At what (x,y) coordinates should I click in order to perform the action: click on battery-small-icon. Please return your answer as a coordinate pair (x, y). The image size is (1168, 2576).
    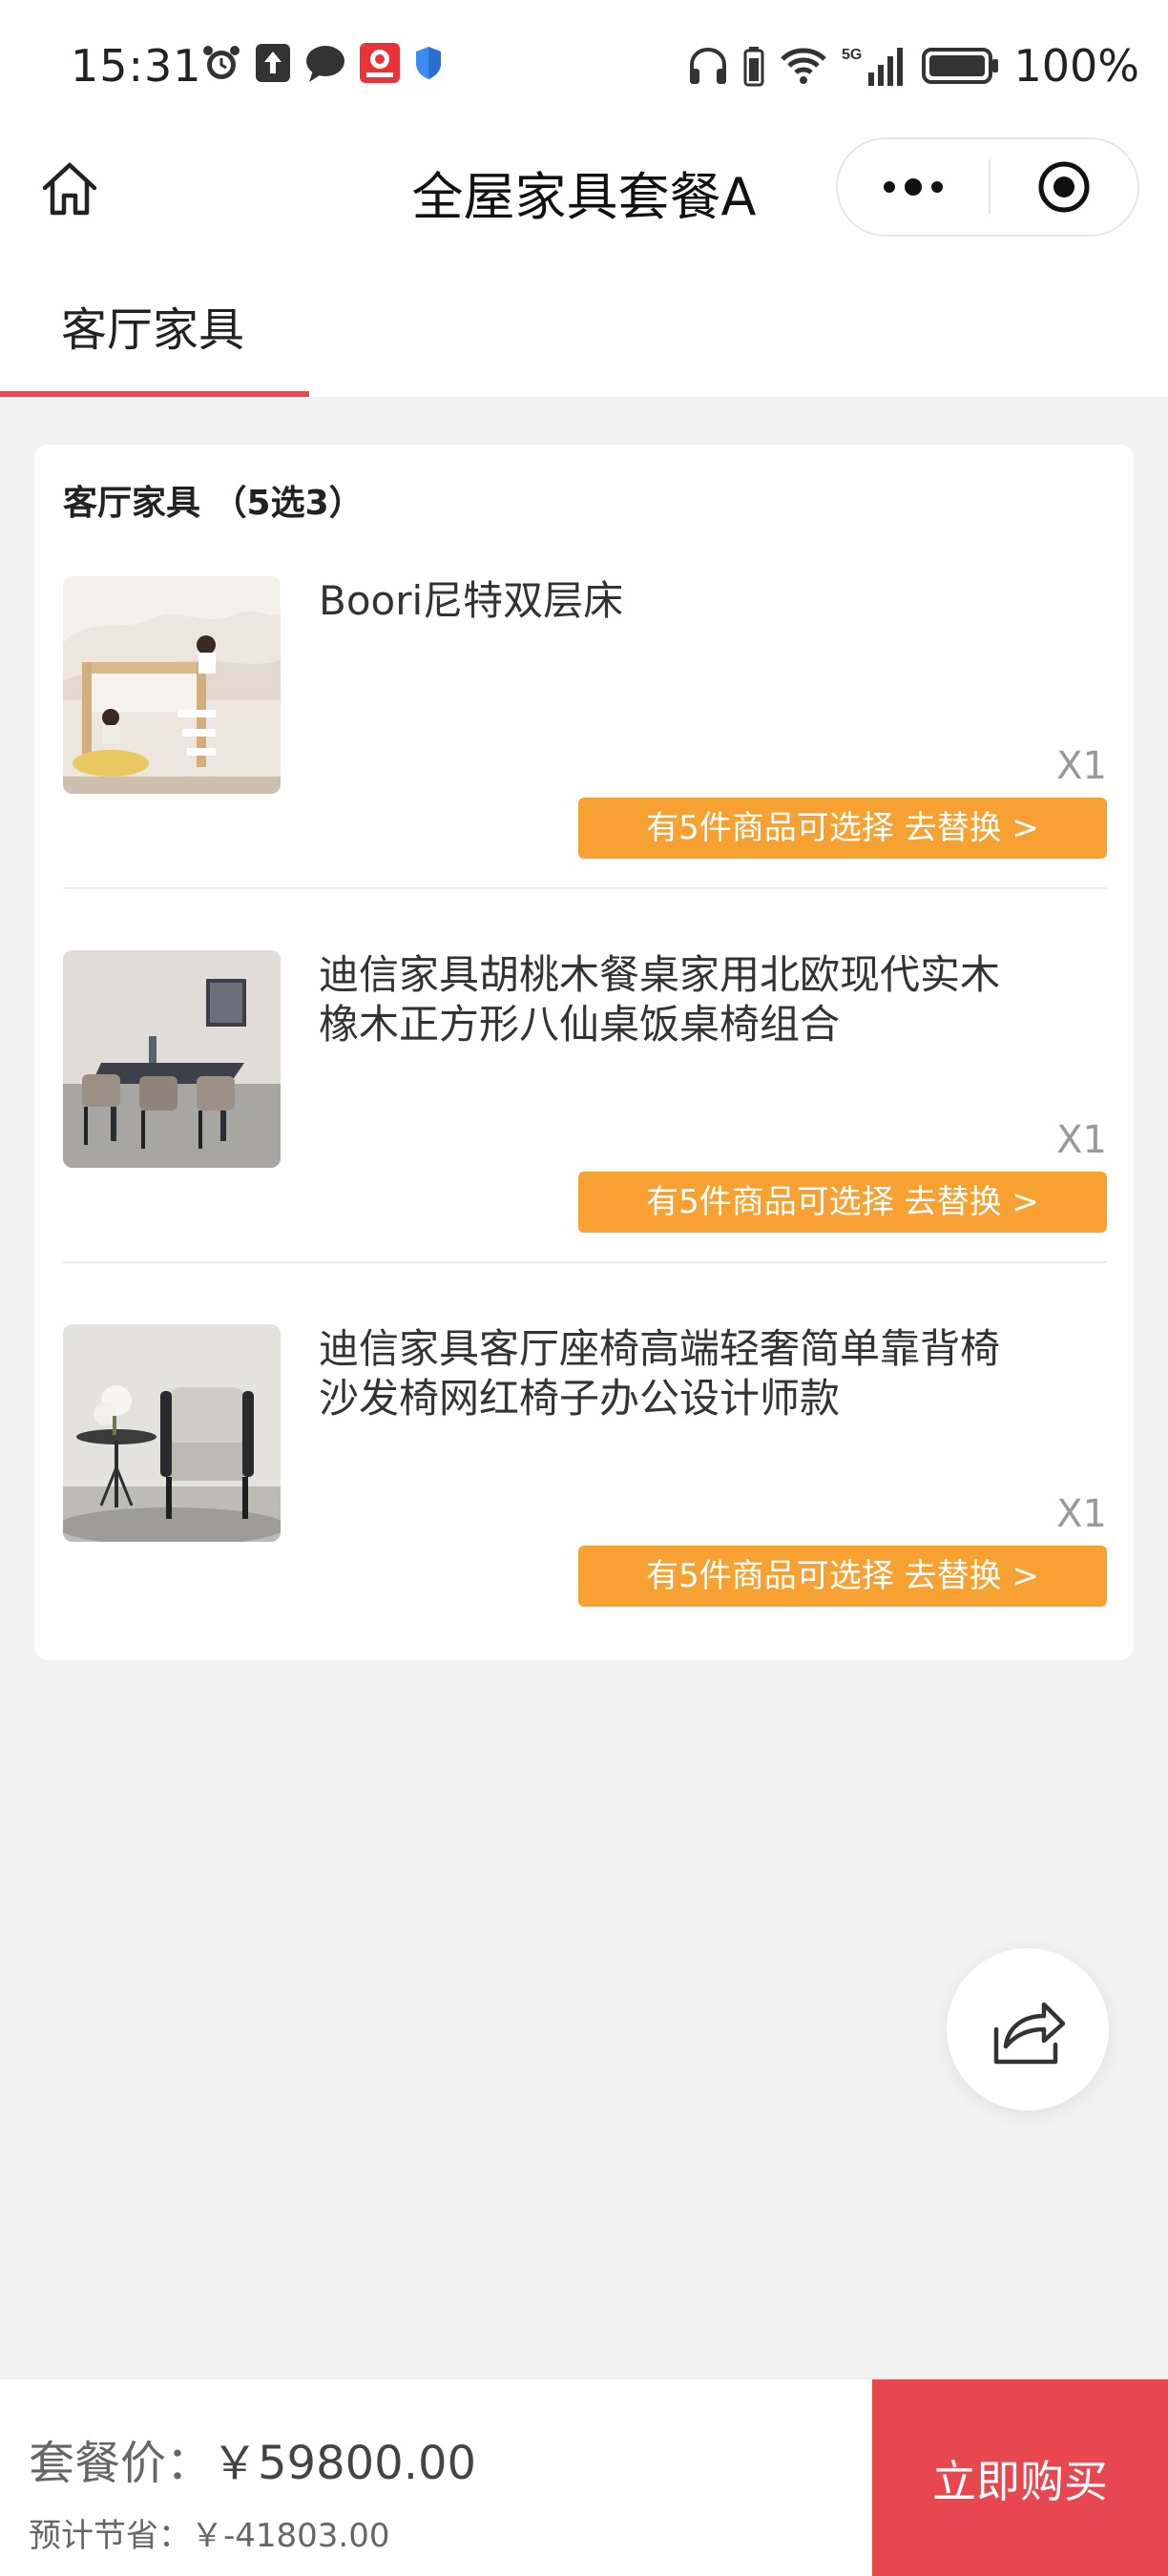
    Looking at the image, I should click on (753, 67).